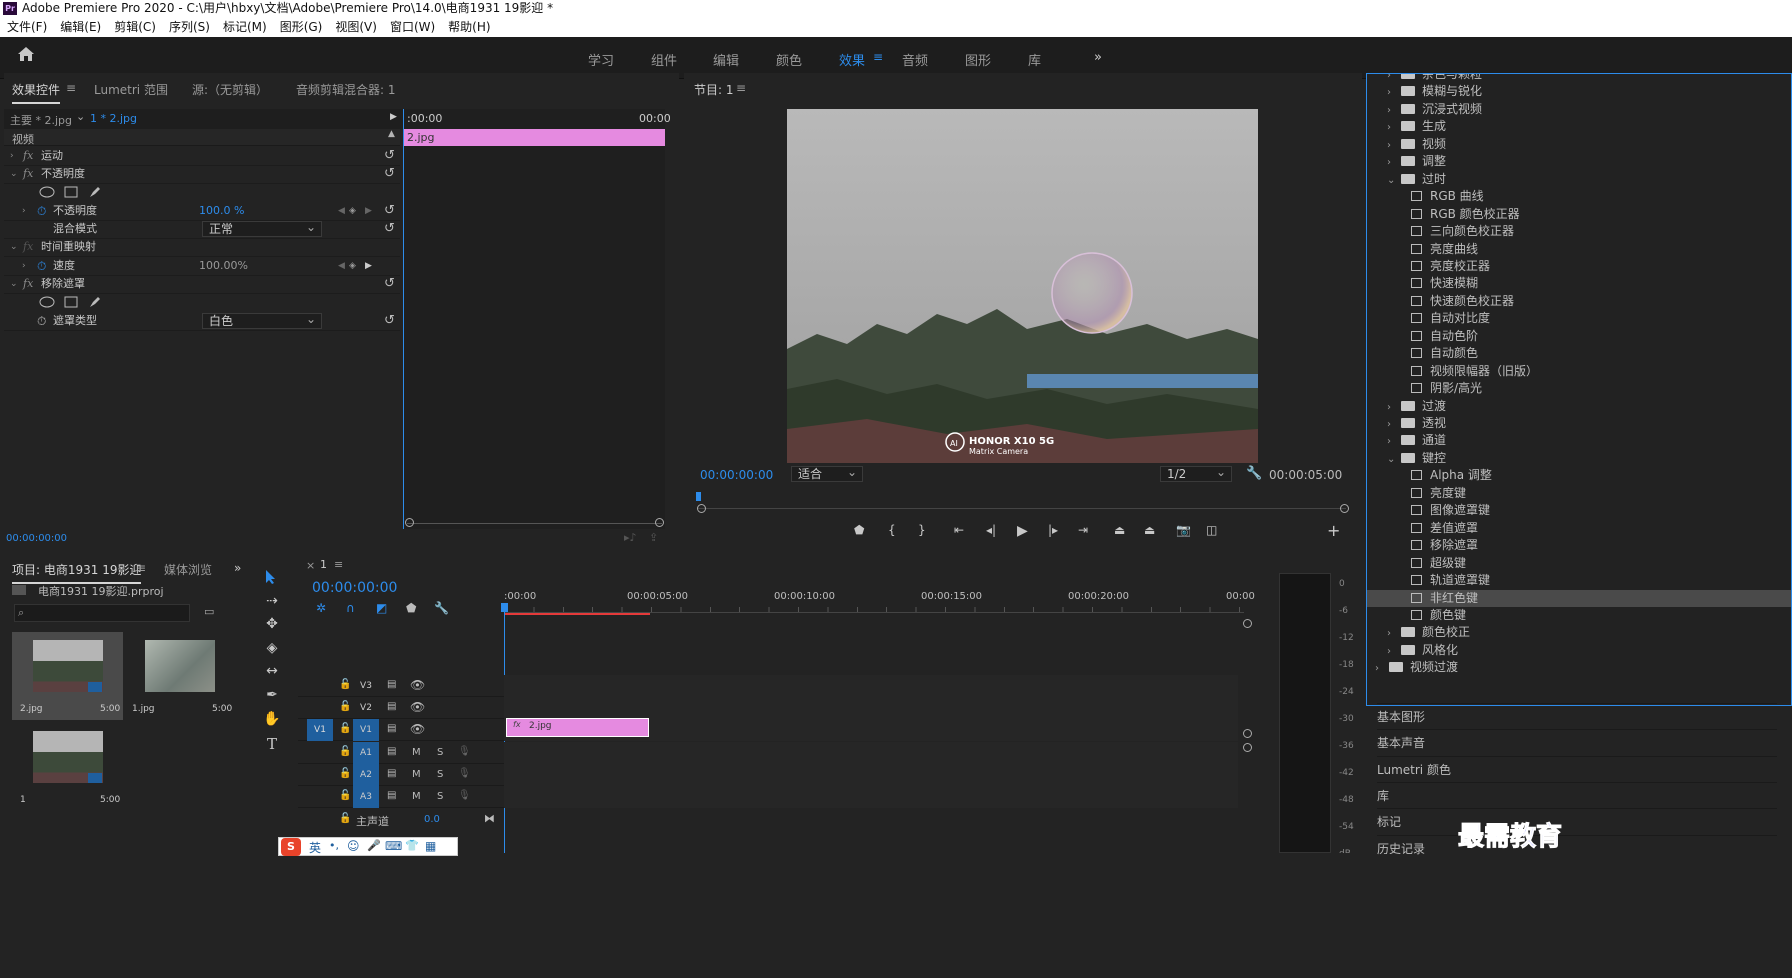 This screenshot has width=1792, height=978. What do you see at coordinates (28, 174) in the screenshot?
I see `fx-icon: fx` at bounding box center [28, 174].